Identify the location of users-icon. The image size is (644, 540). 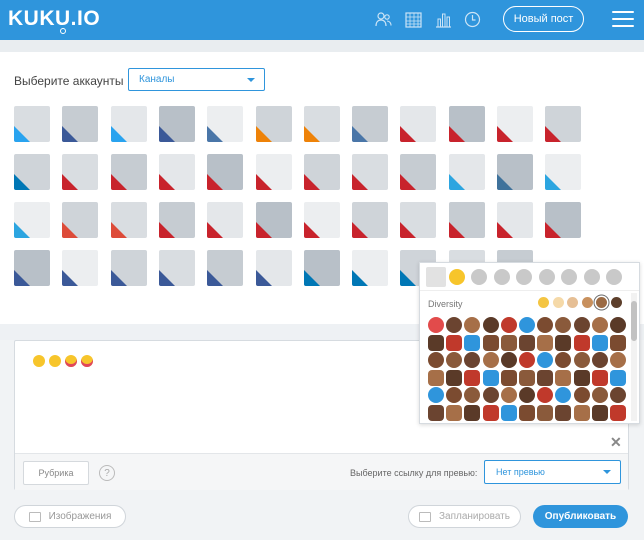
(383, 19).